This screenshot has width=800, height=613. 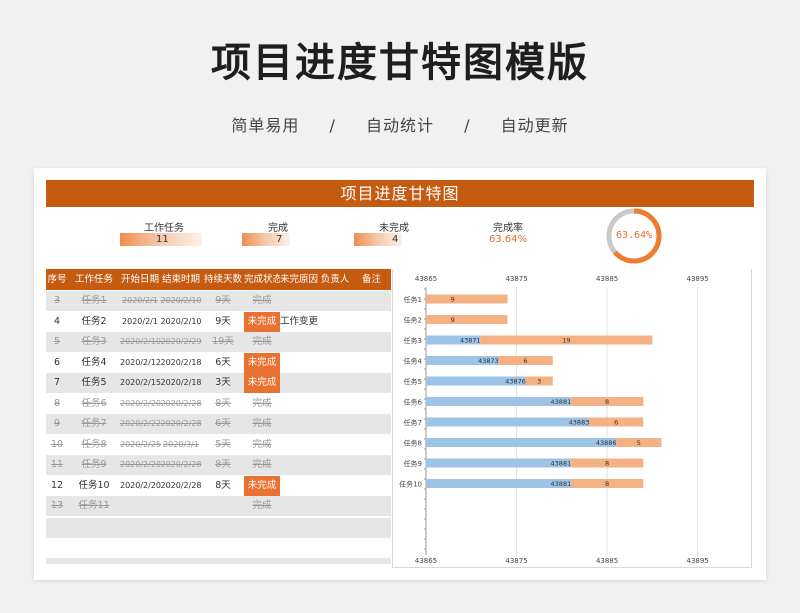 What do you see at coordinates (140, 342) in the screenshot?
I see `cell-start: 2020/2/10` at bounding box center [140, 342].